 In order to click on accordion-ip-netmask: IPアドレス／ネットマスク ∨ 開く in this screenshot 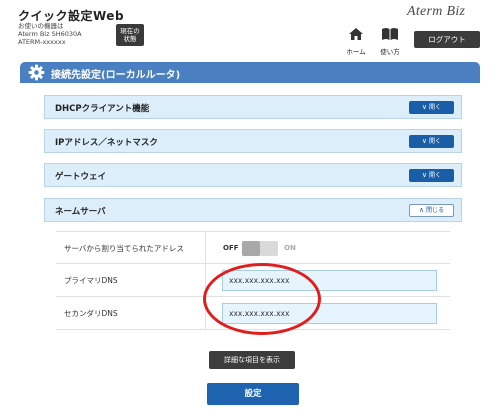, I will do `click(253, 141)`.